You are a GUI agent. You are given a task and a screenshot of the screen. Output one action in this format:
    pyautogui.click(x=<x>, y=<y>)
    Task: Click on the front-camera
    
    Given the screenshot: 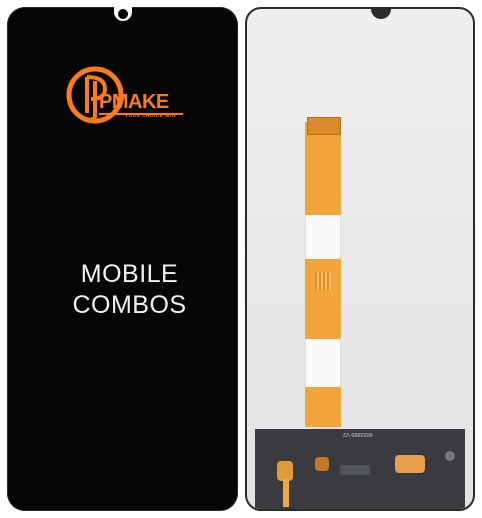 What is the action you would take?
    pyautogui.click(x=123, y=14)
    